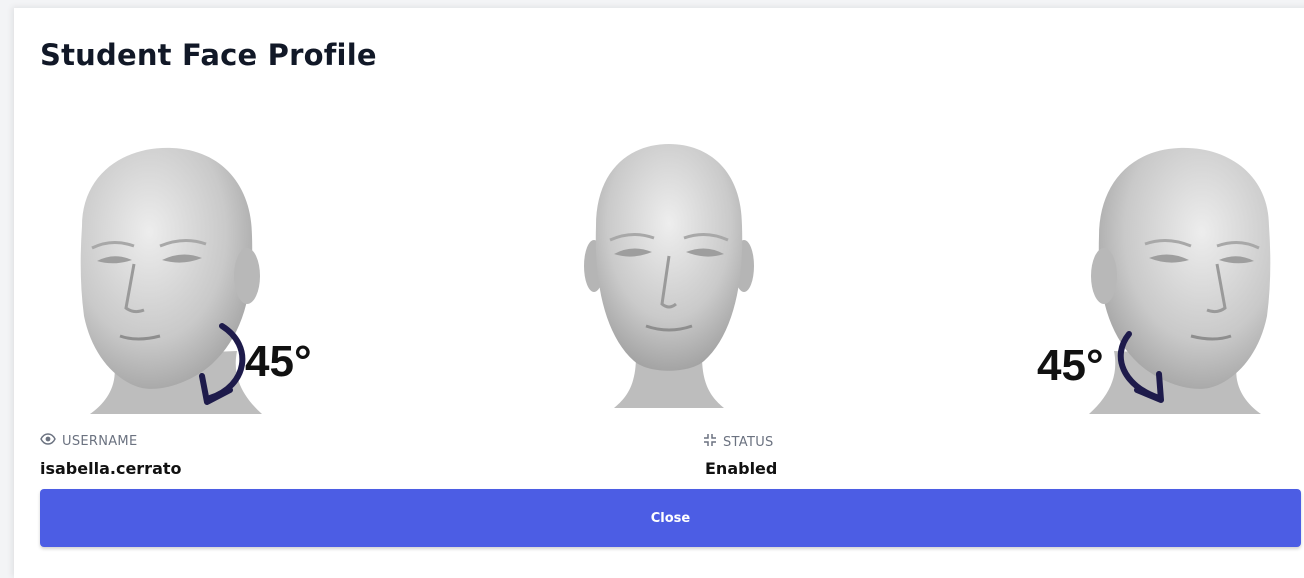 The height and width of the screenshot is (578, 1304). I want to click on status-label: STATUS, so click(748, 442).